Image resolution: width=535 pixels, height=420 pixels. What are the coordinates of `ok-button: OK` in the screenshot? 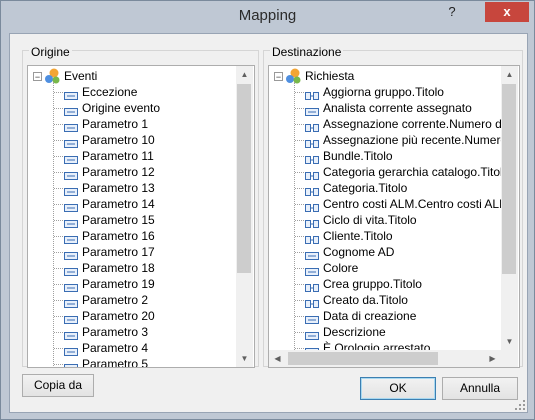 It's located at (398, 388).